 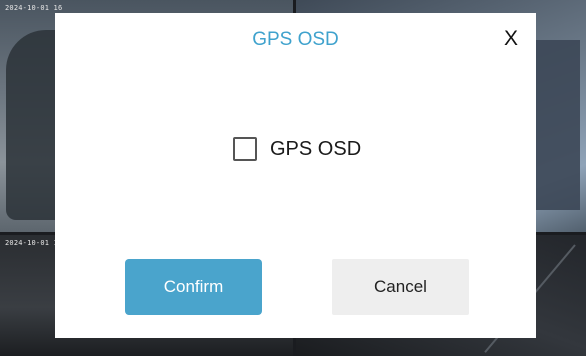 What do you see at coordinates (511, 39) in the screenshot?
I see `close-button: X` at bounding box center [511, 39].